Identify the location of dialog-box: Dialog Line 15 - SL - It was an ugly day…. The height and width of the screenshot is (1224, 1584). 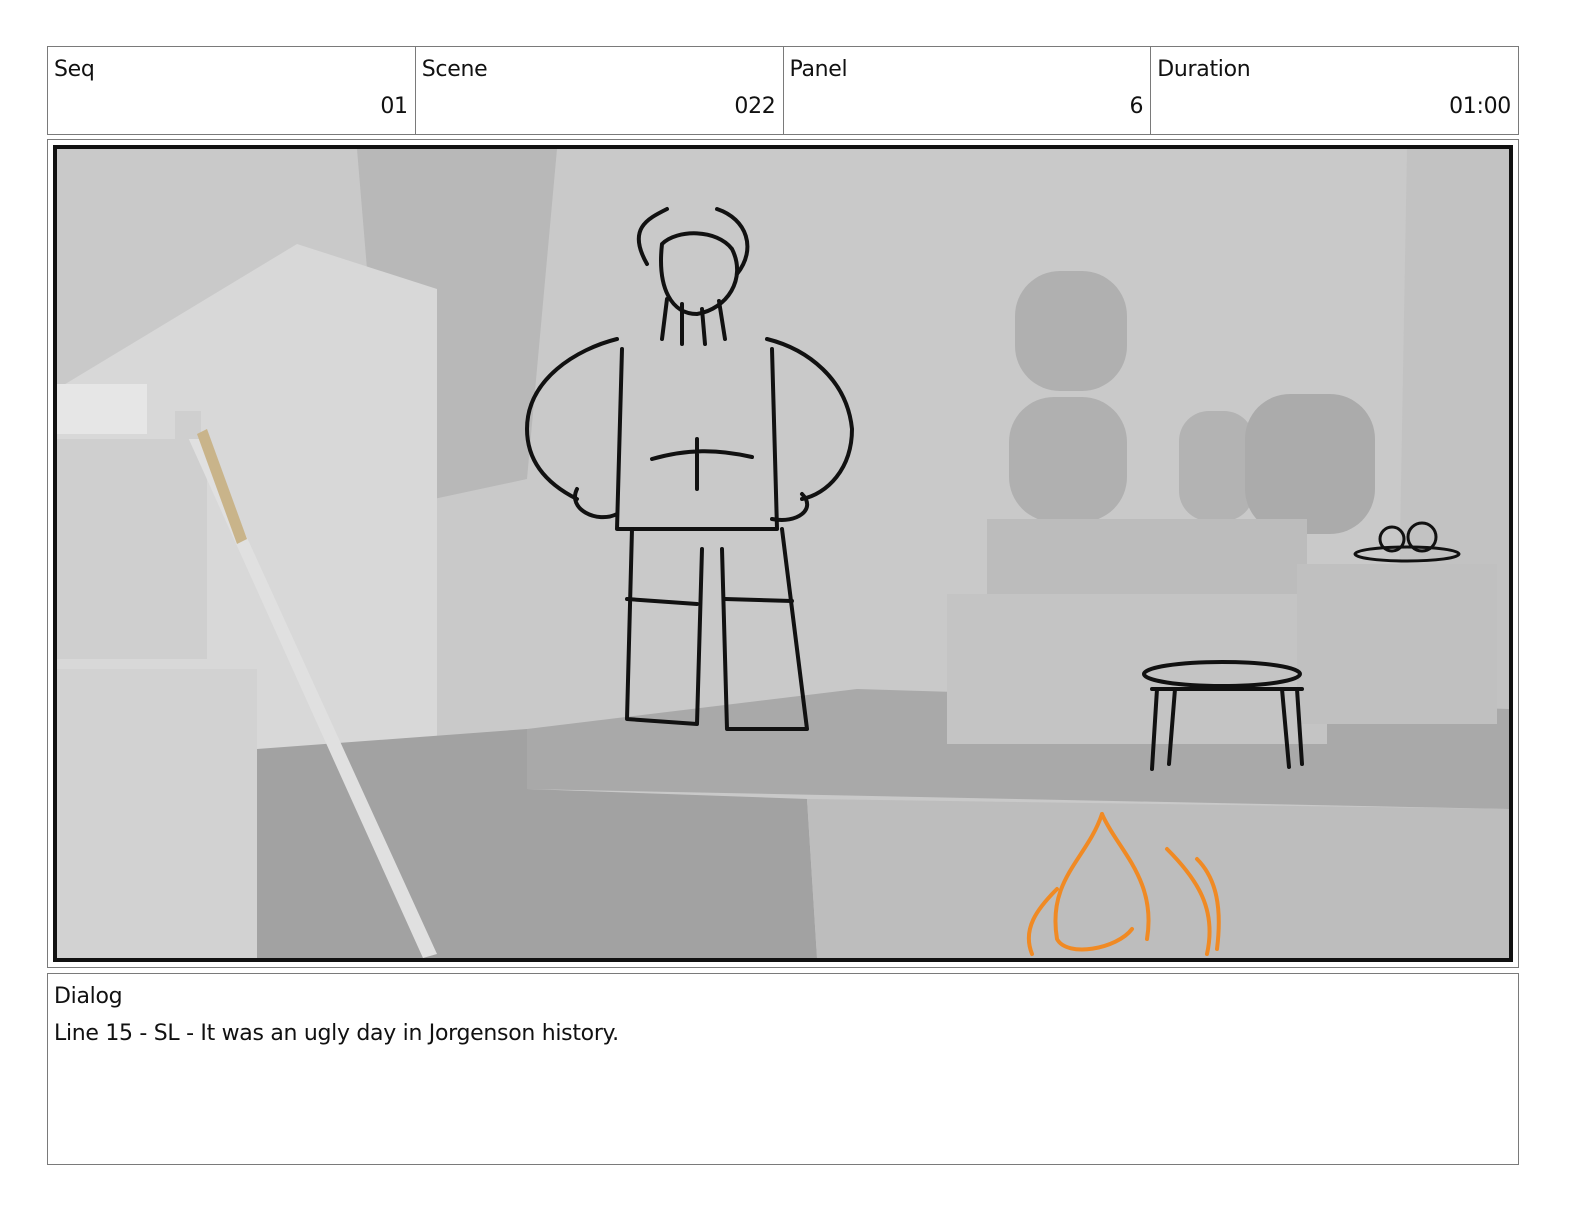
(783, 1069).